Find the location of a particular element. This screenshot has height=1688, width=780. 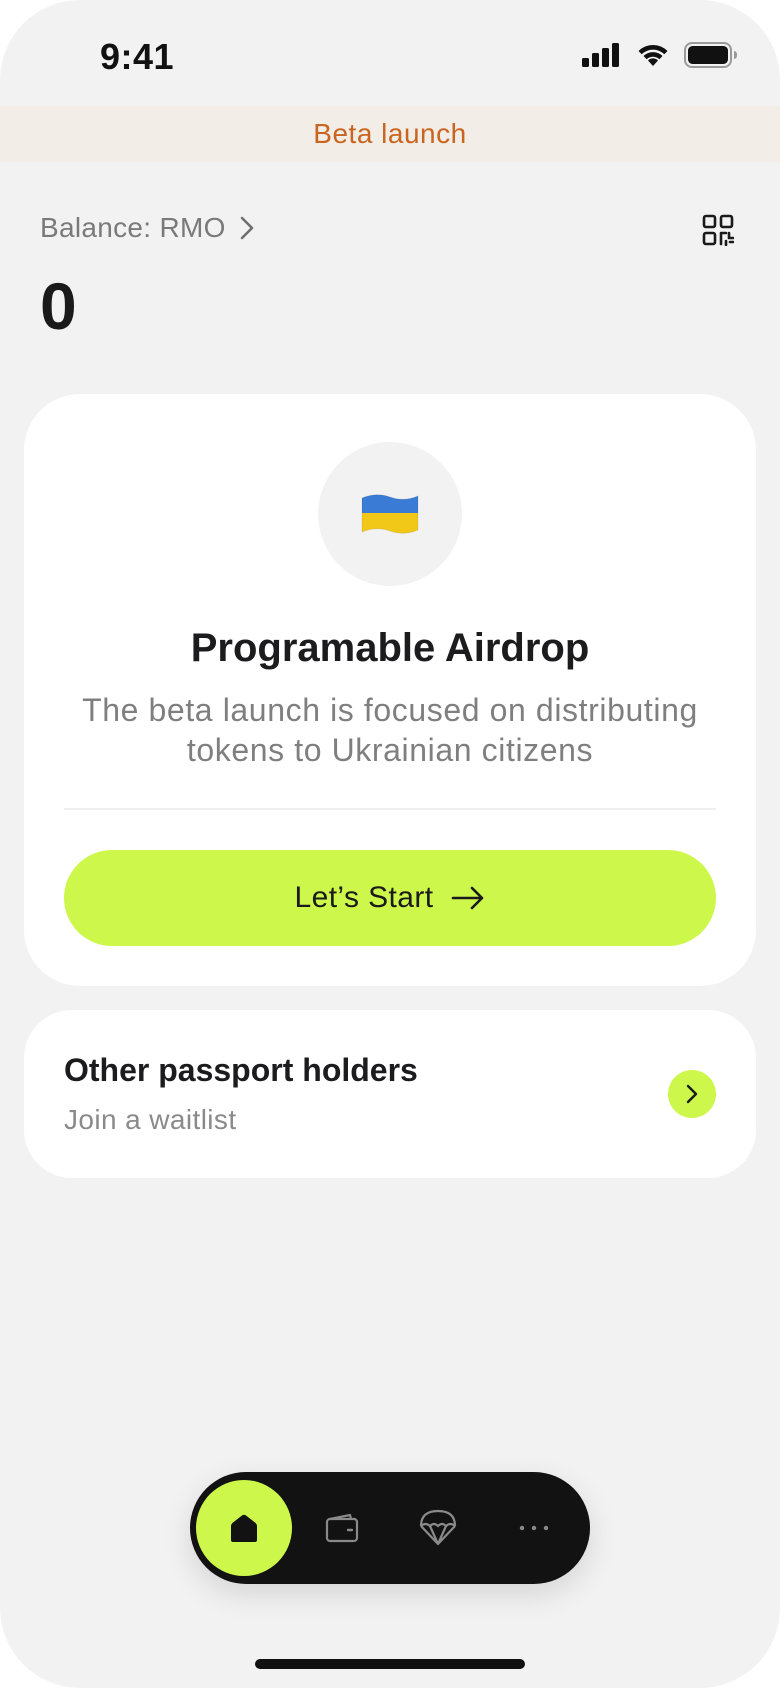

beta-banner-text: Beta launch is located at coordinates (390, 133).